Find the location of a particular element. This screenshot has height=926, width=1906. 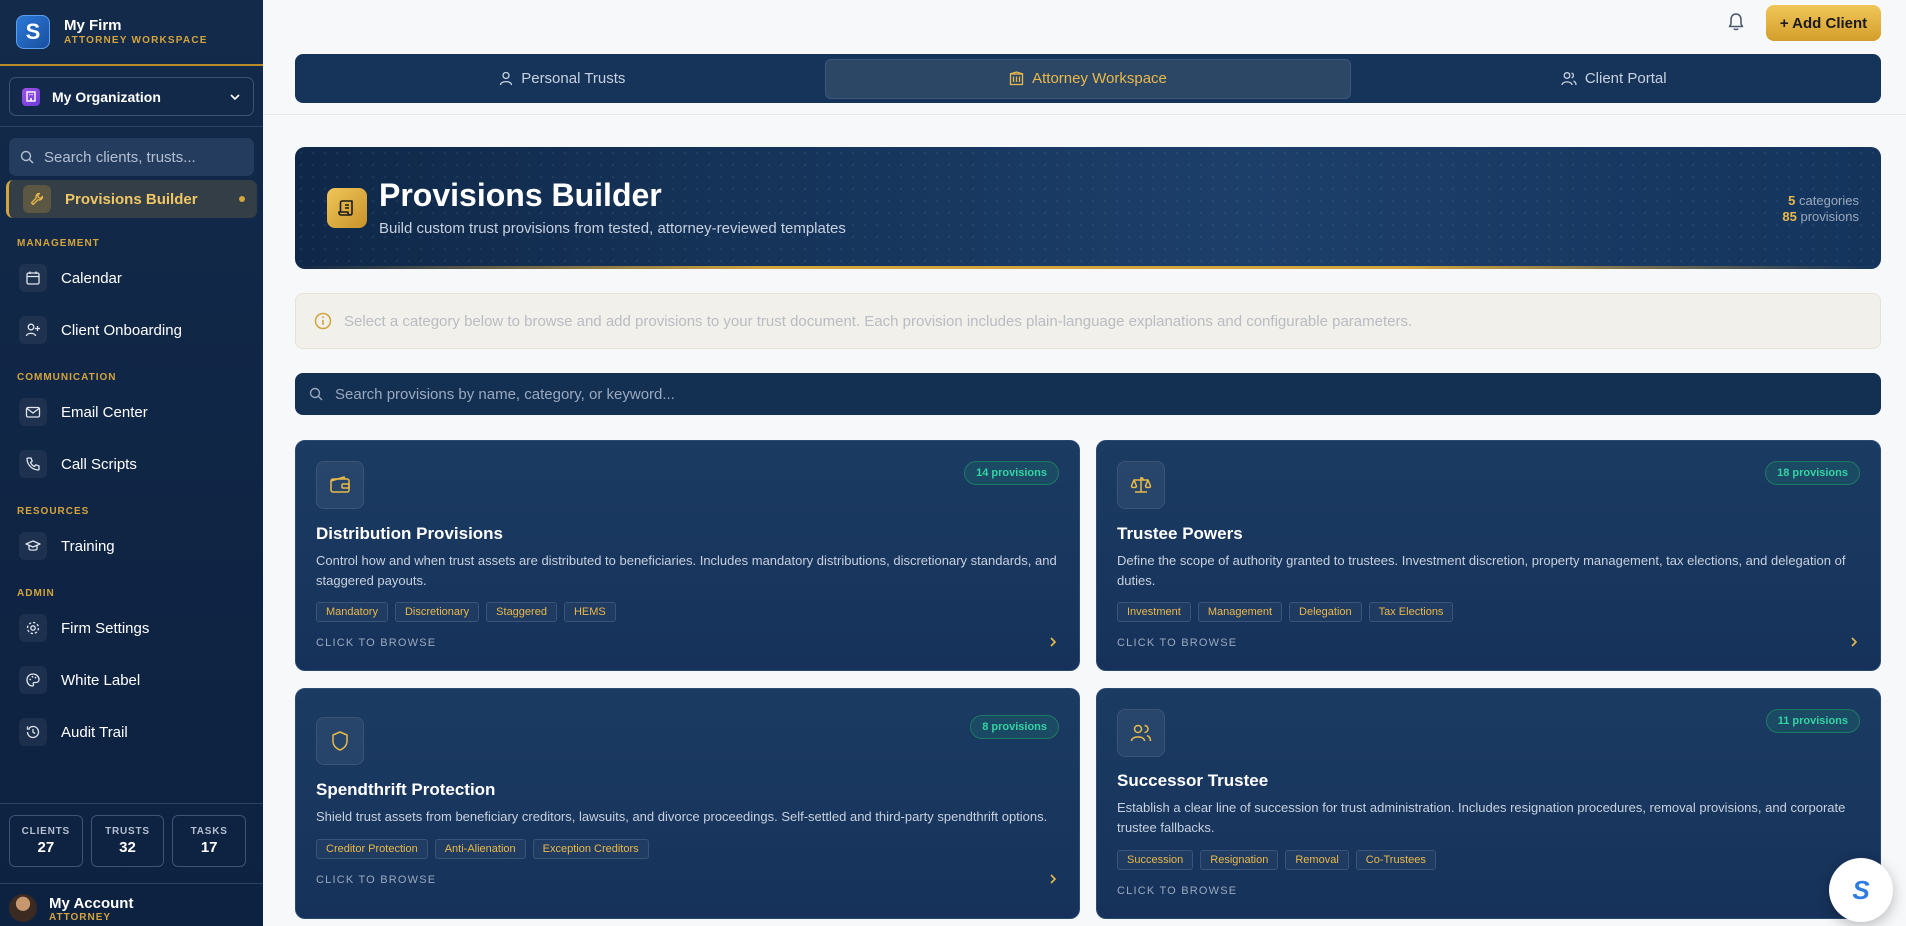

sidebar-item-call-scripts: Call Scripts is located at coordinates (131, 464).